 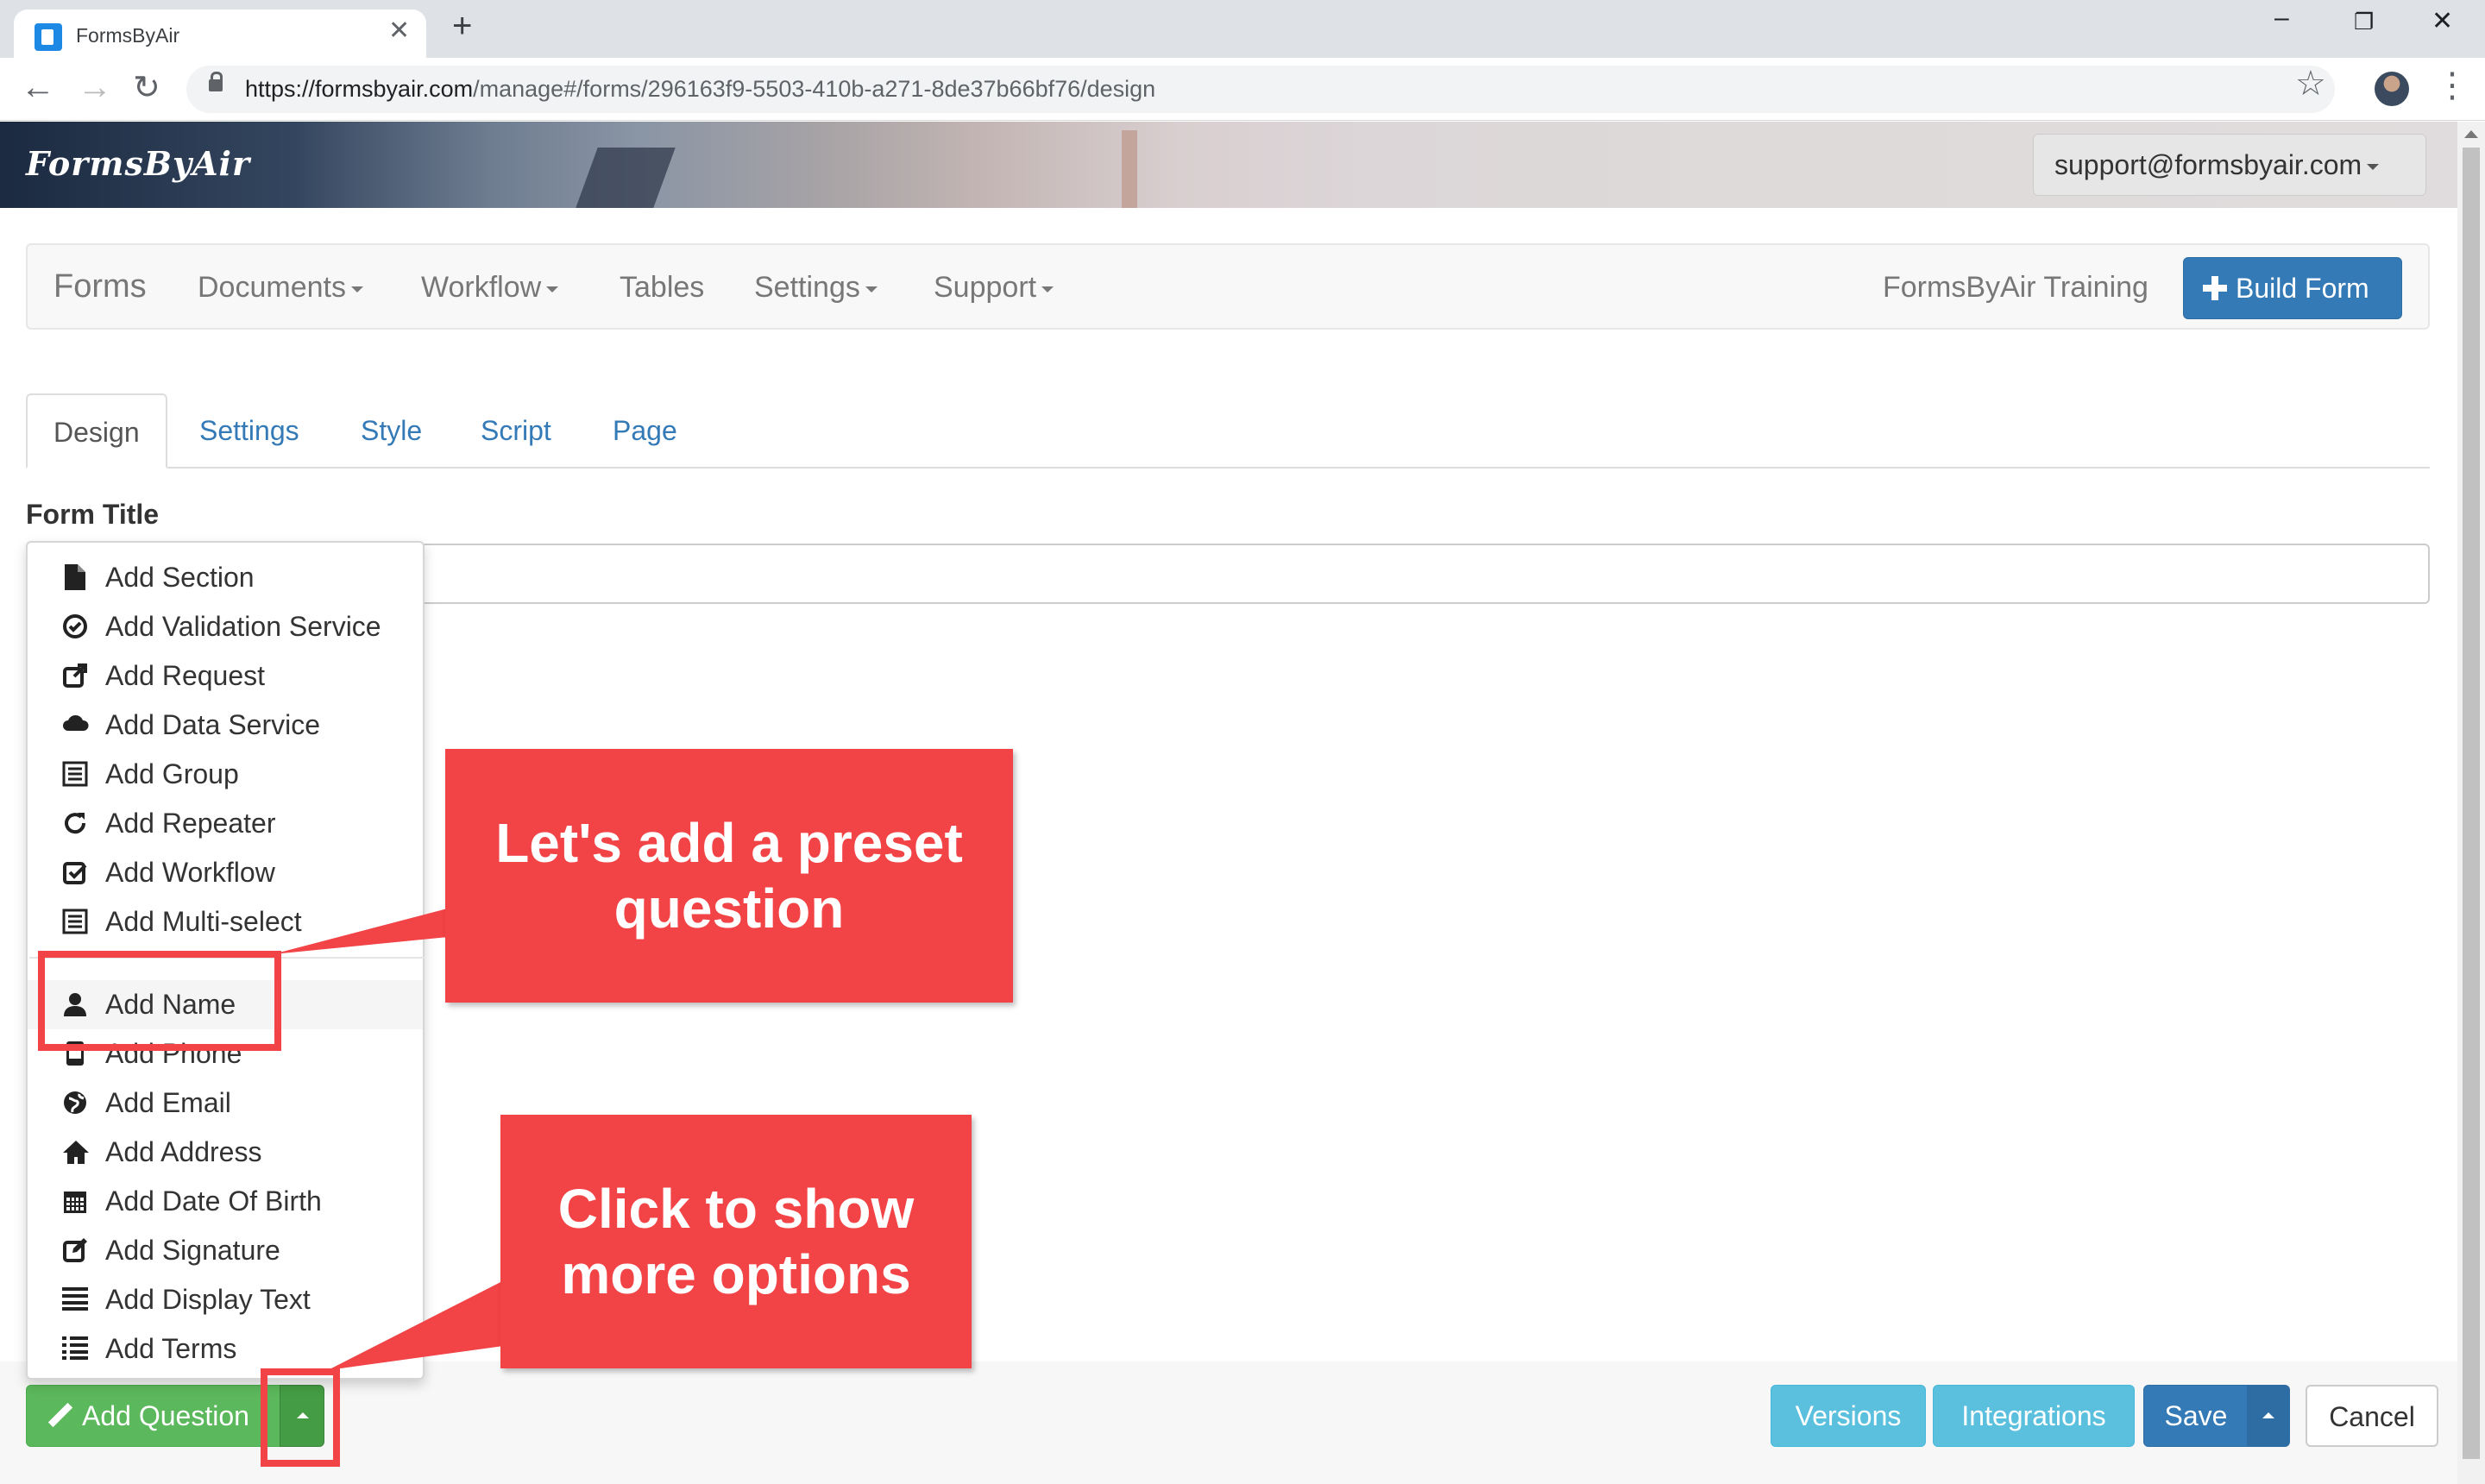 What do you see at coordinates (404, 1138) in the screenshot?
I see `callout-pointers` at bounding box center [404, 1138].